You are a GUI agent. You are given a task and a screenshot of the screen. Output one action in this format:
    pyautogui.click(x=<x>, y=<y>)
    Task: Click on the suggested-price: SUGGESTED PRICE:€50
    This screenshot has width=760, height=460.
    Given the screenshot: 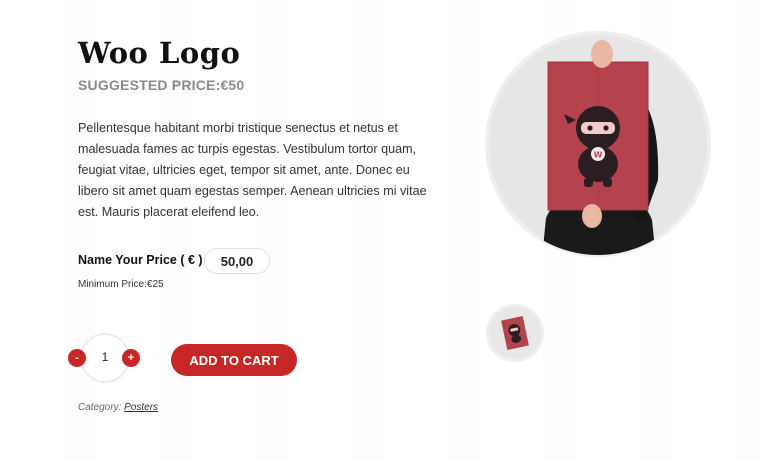 What is the action you would take?
    pyautogui.click(x=161, y=85)
    